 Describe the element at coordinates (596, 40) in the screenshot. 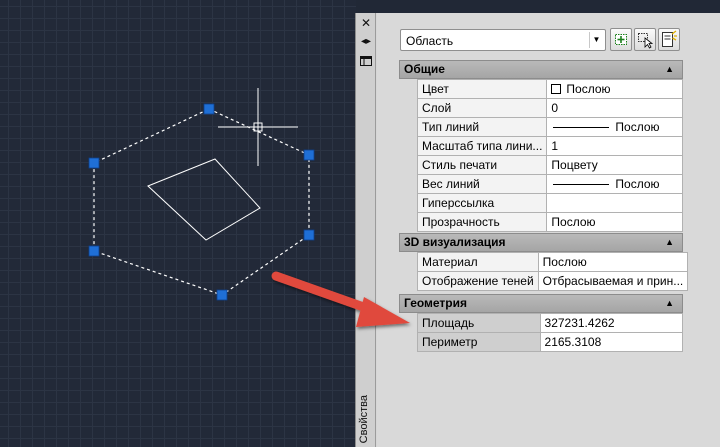

I see `chevron-down-icon: ▼` at that location.